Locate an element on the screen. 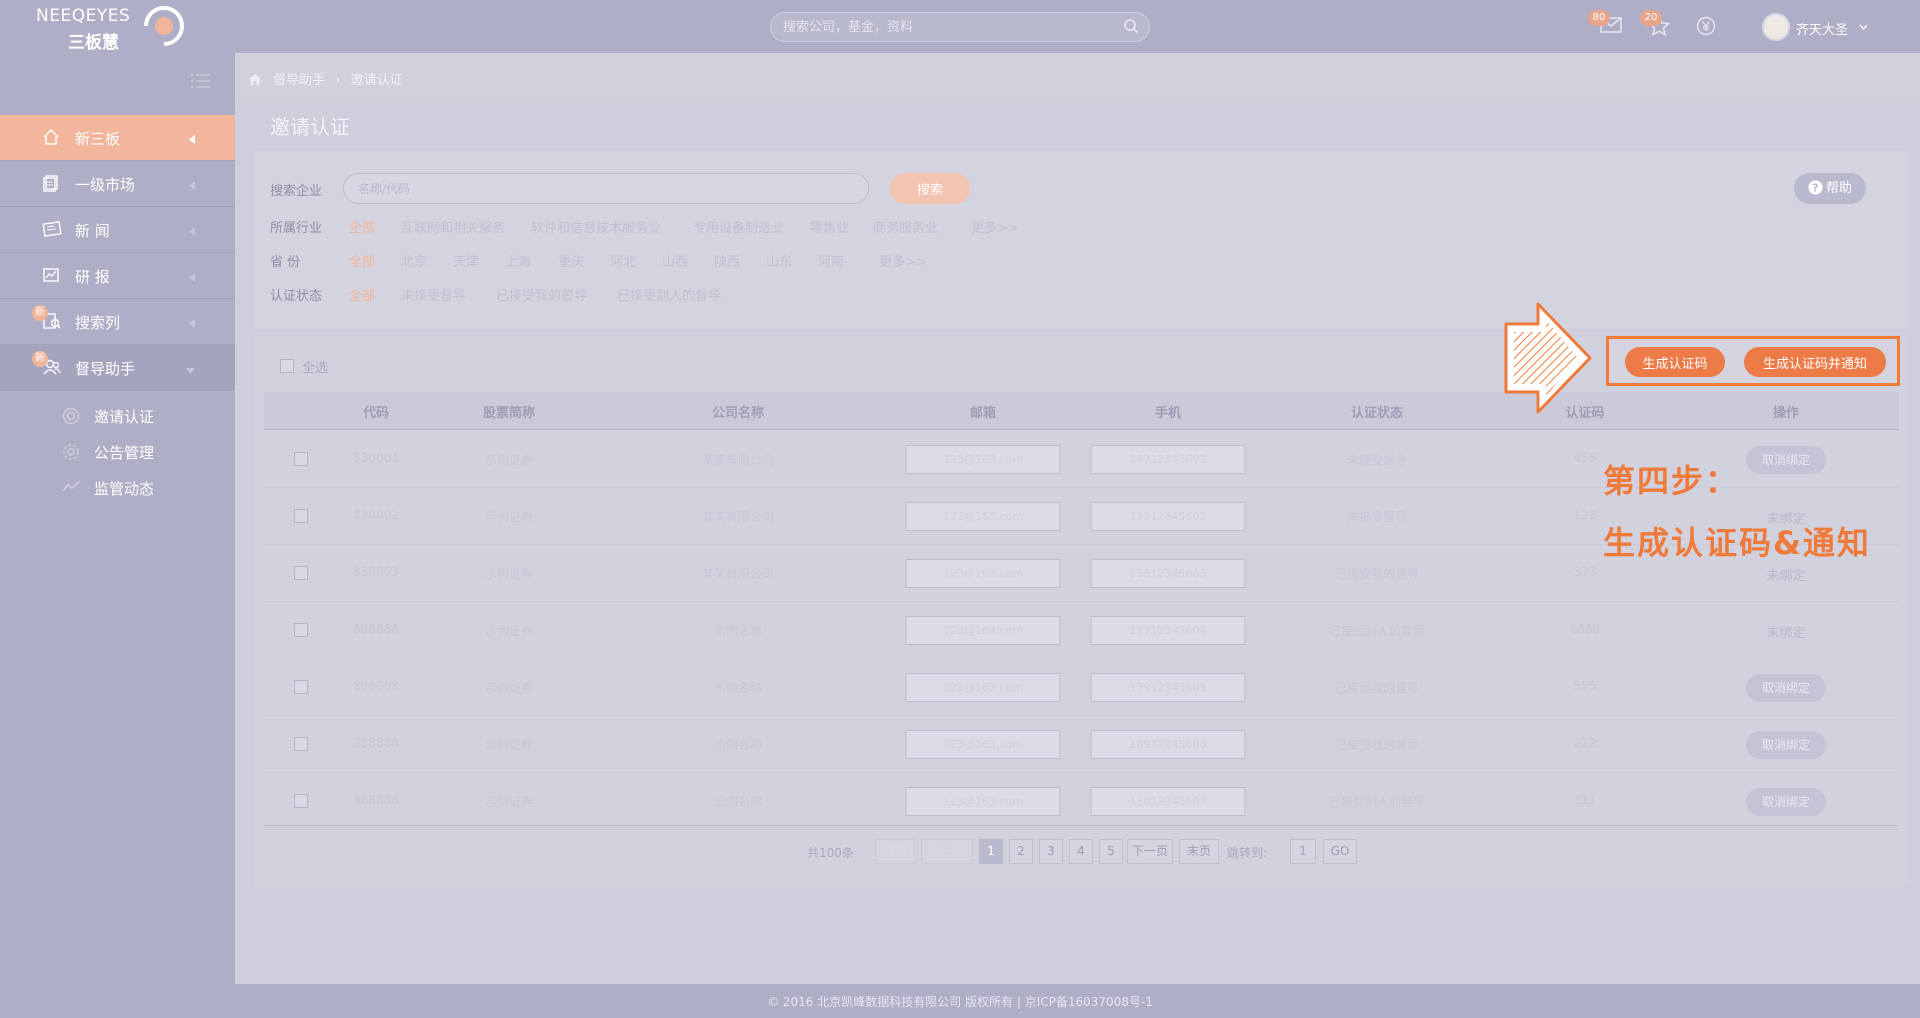  province-option-5: 河北 is located at coordinates (623, 260).